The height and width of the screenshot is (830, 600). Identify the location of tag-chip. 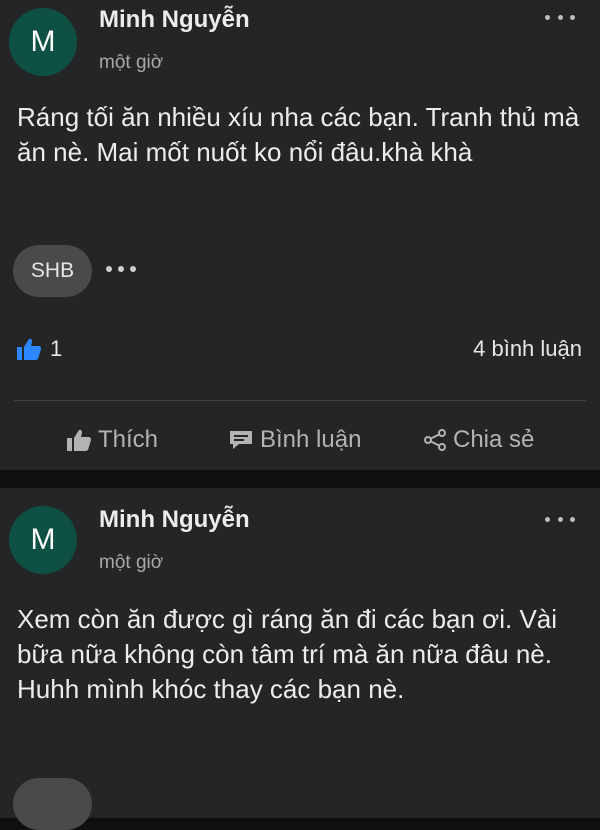
(52, 804).